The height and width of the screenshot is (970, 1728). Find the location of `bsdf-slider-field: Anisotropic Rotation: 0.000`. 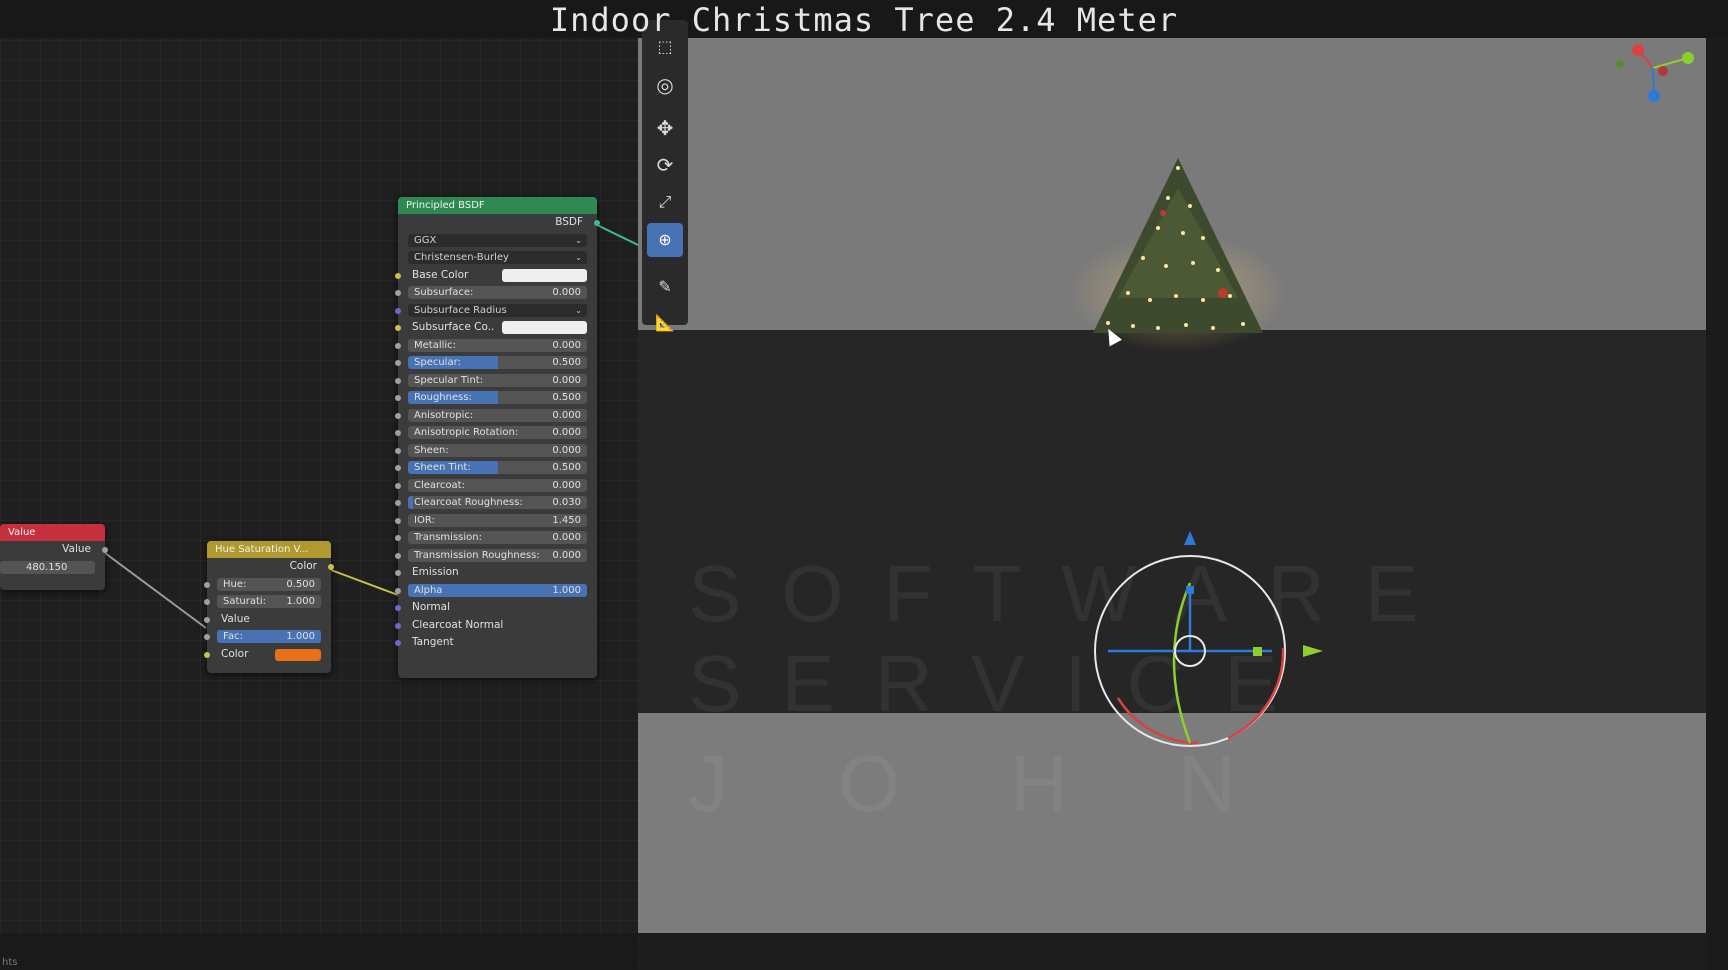

bsdf-slider-field: Anisotropic Rotation: 0.000 is located at coordinates (497, 432).